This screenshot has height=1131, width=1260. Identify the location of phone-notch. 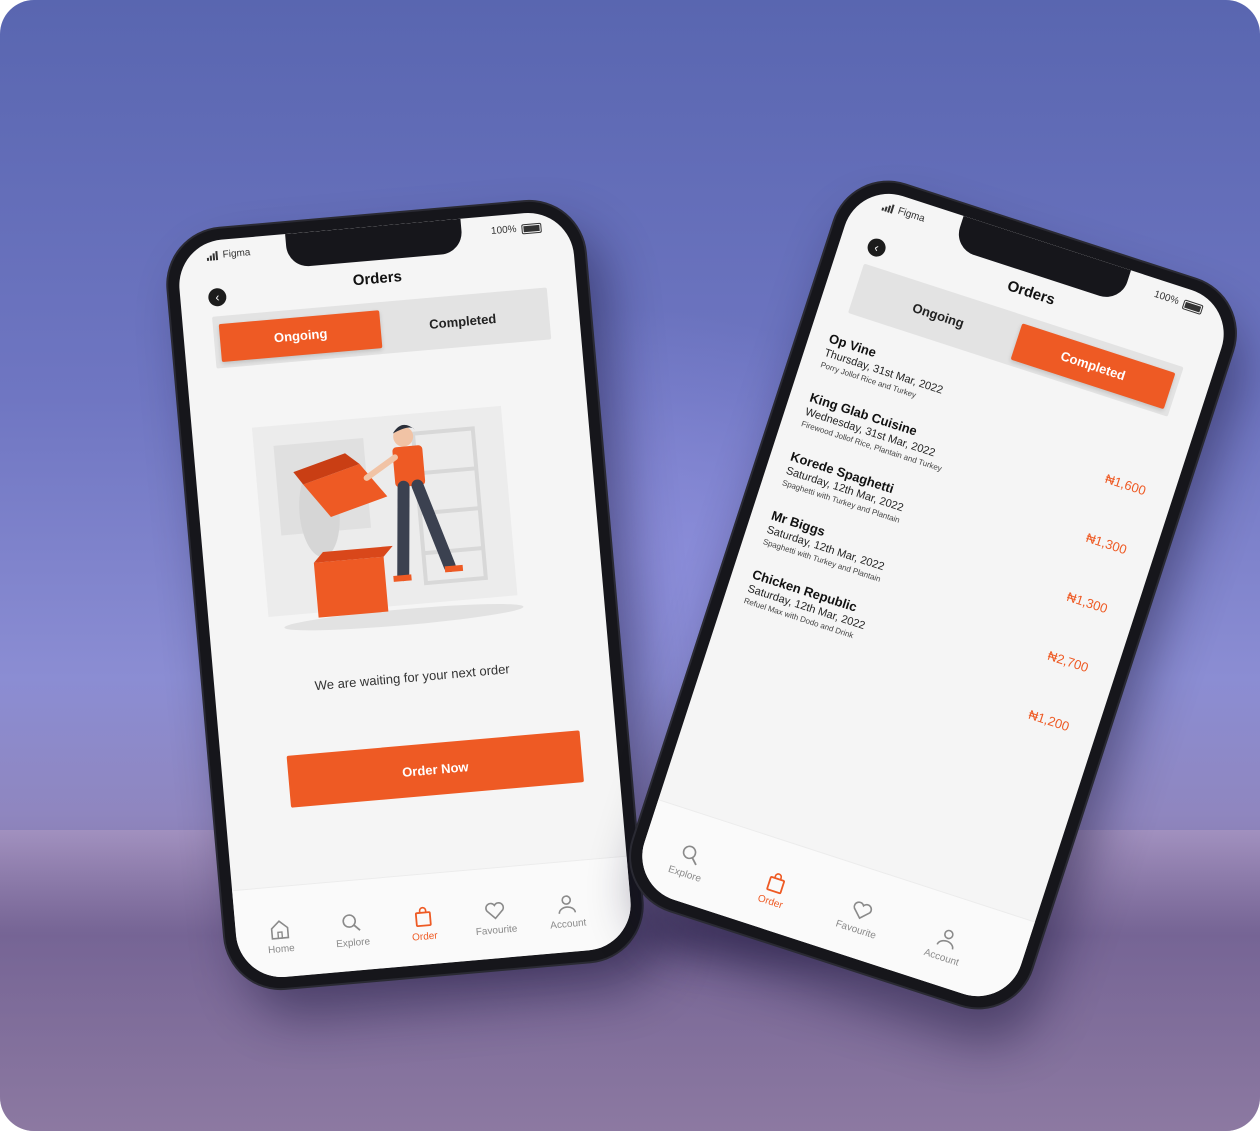
(374, 243).